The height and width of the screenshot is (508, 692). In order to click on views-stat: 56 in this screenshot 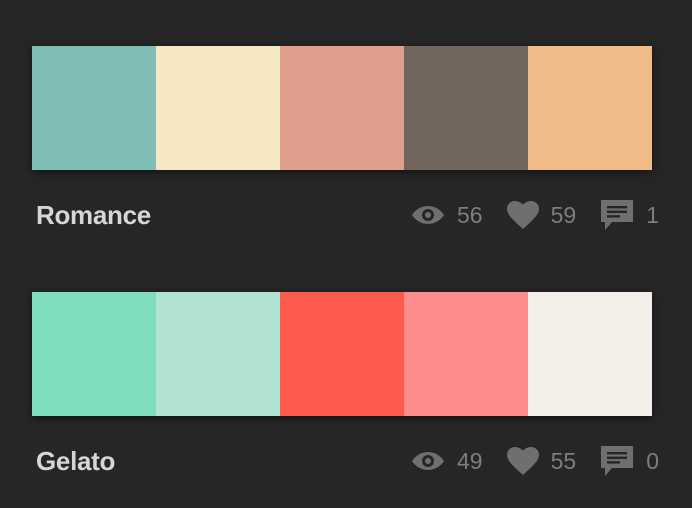, I will do `click(447, 215)`.